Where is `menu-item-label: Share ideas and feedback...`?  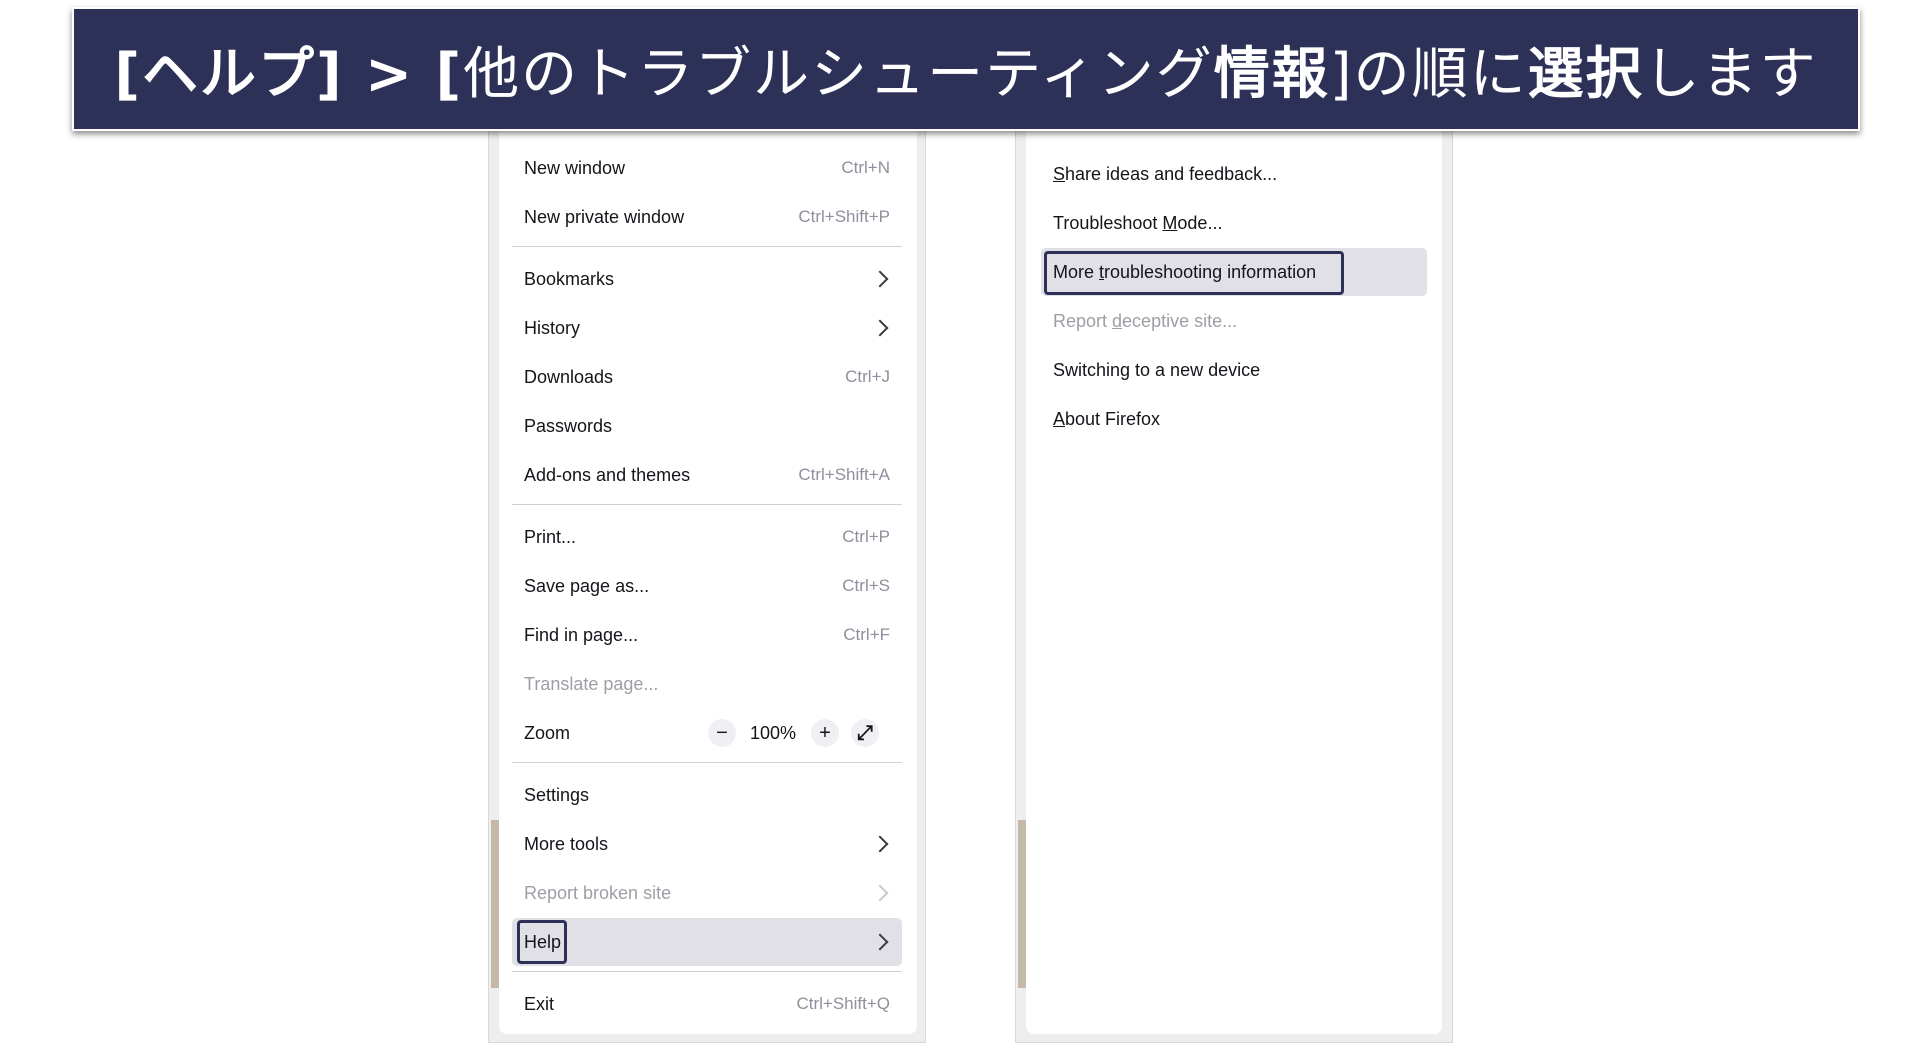
menu-item-label: Share ideas and feedback... is located at coordinates (1165, 174).